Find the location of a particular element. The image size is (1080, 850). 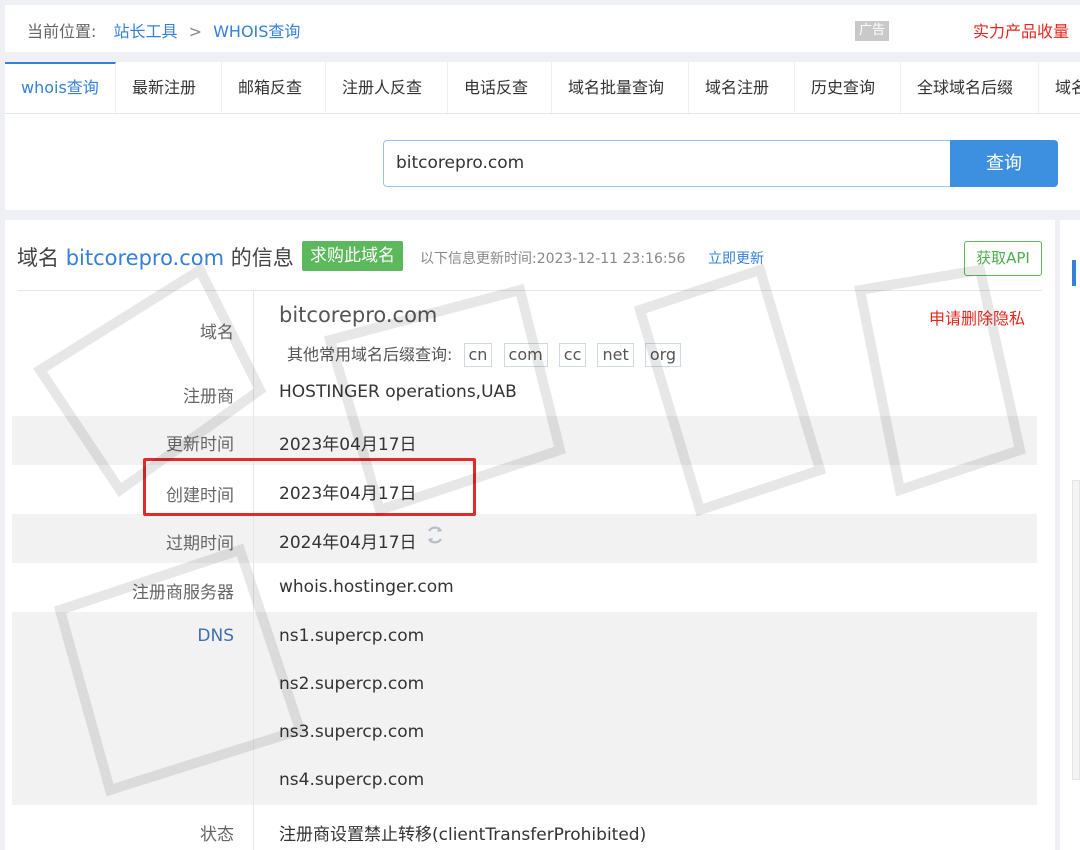

info-header: 域名 bitcorepro.com 的信息 is located at coordinates (155, 257).